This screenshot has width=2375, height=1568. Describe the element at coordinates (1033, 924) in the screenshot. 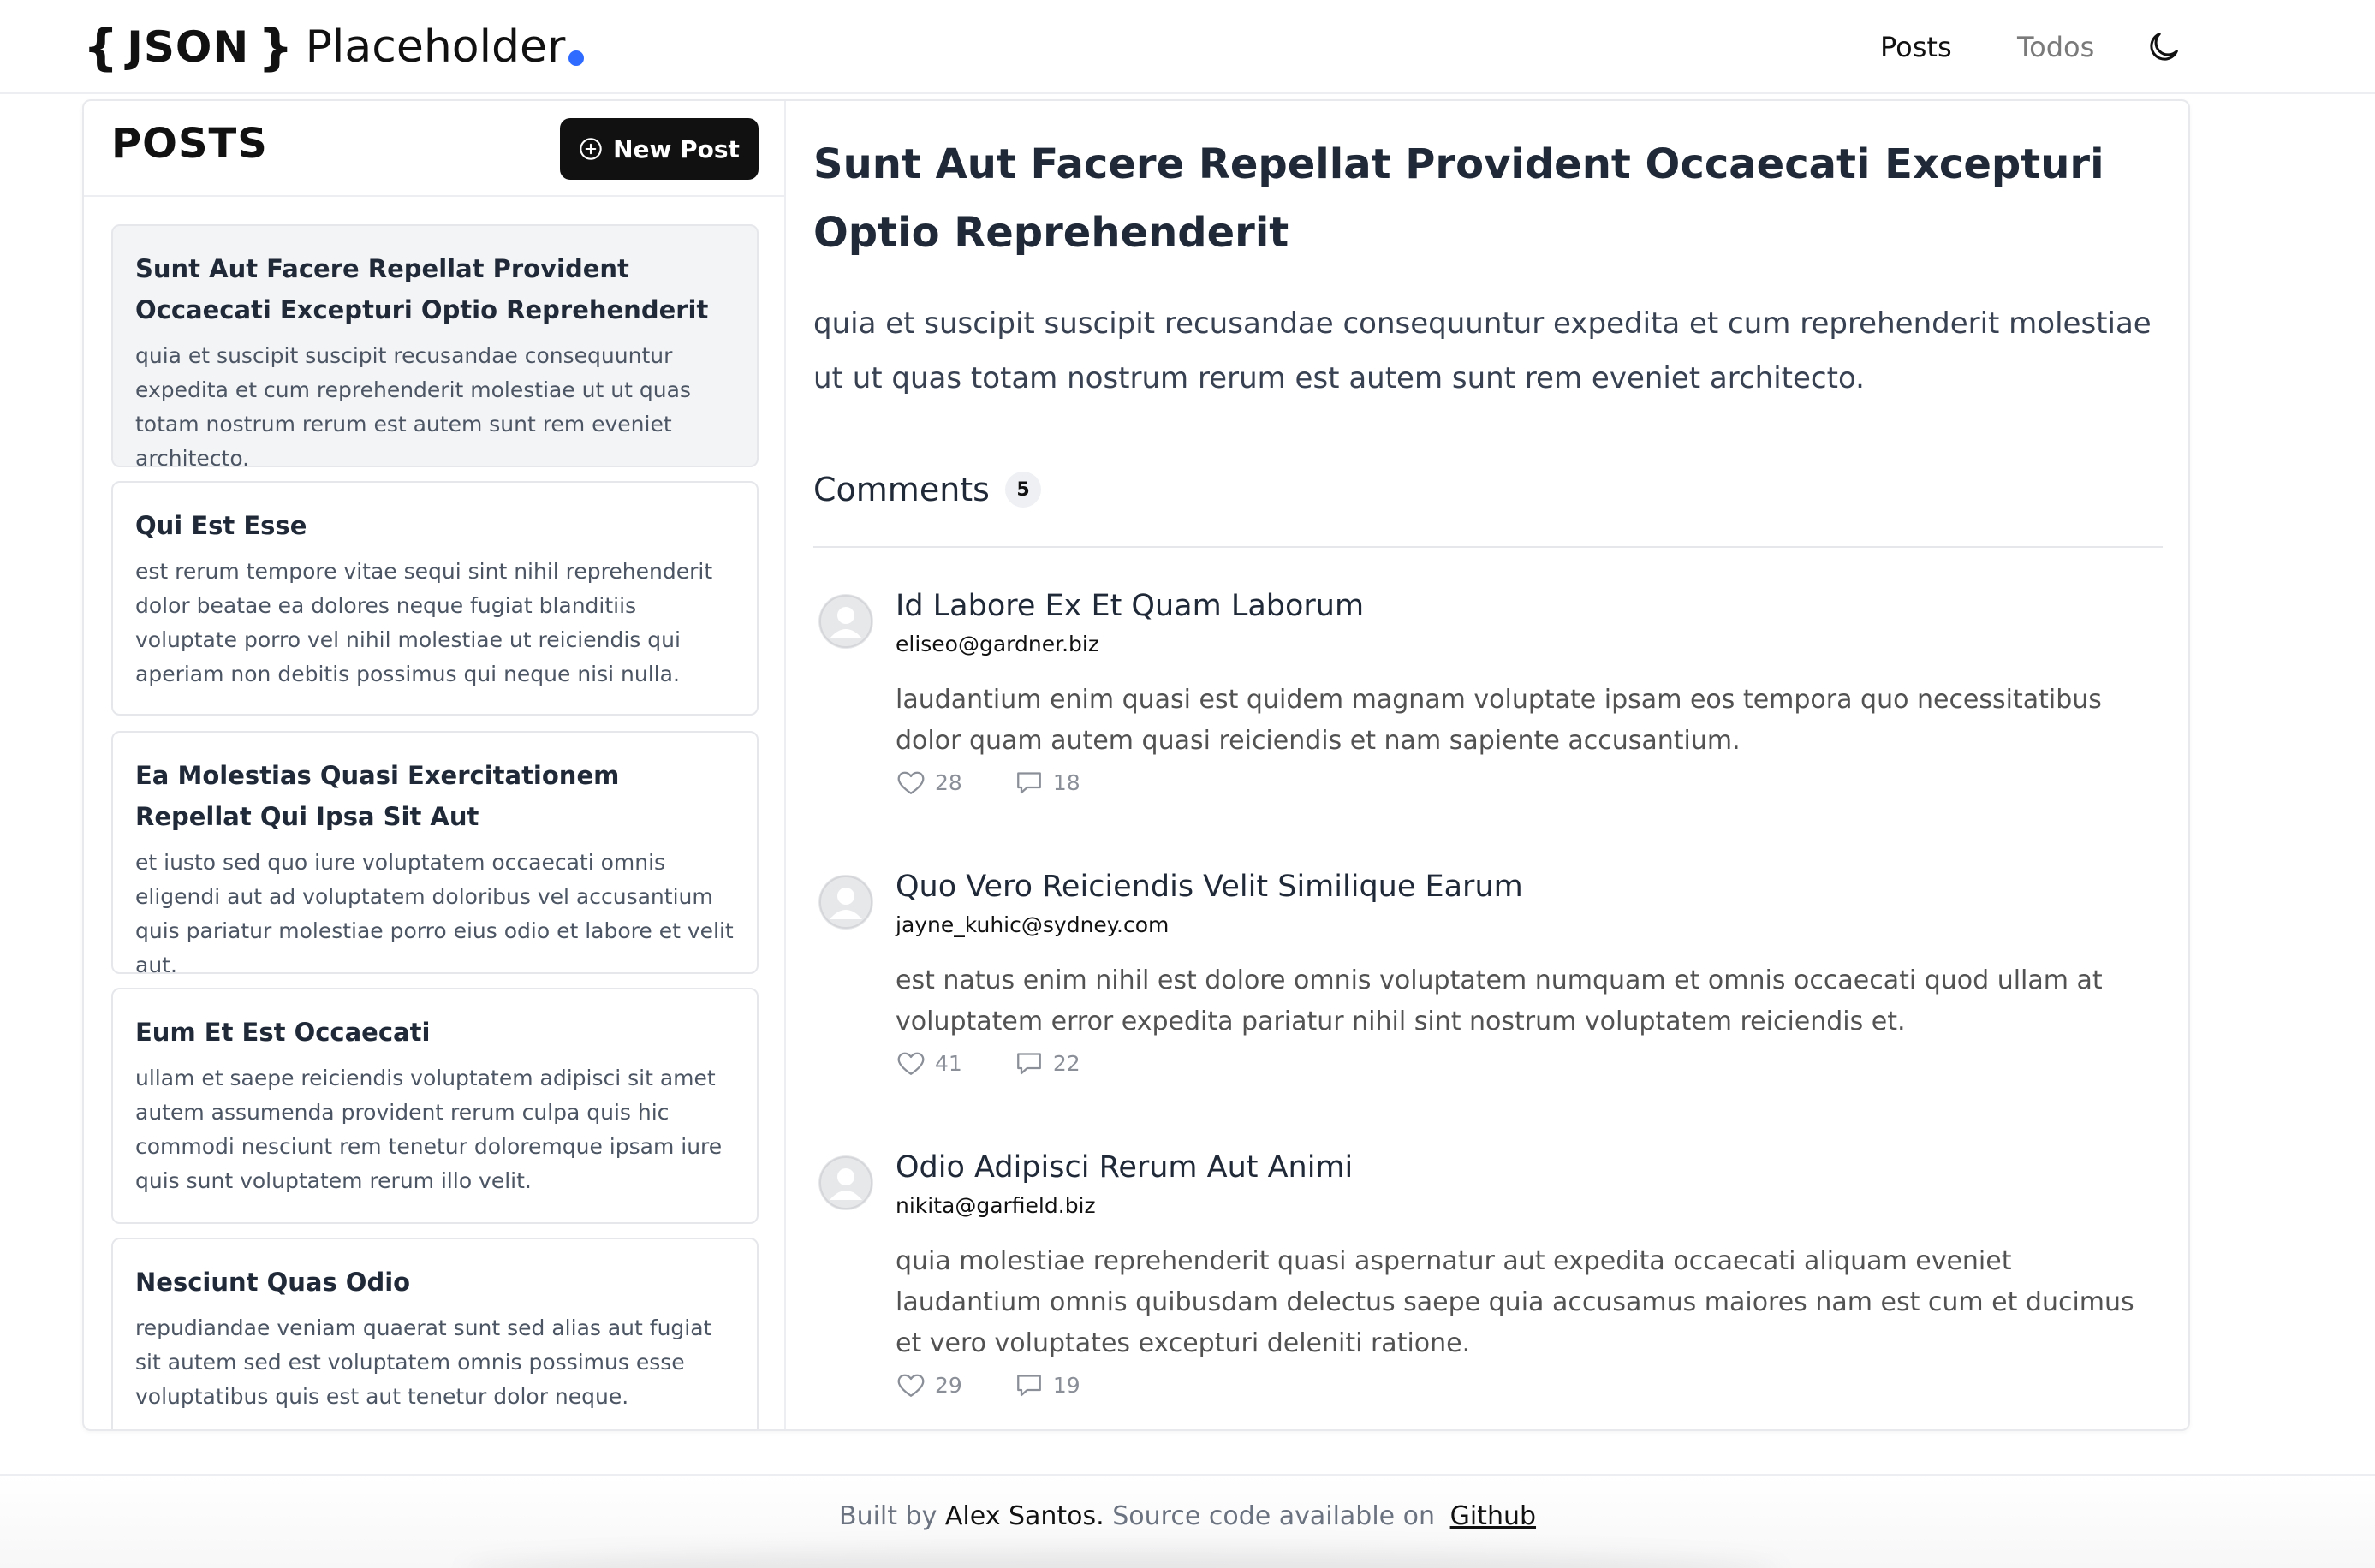

I see `comment-author-email: jayne_kuhic@sydney.com` at that location.